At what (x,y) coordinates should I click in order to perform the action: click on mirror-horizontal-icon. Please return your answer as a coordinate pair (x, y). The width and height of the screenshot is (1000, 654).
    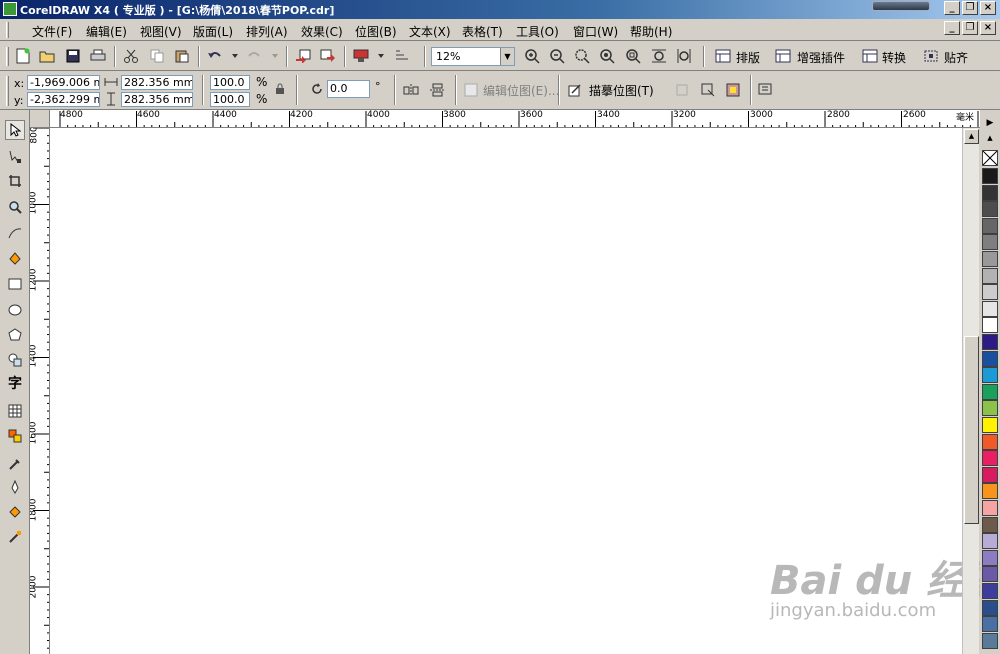
    Looking at the image, I should click on (411, 90).